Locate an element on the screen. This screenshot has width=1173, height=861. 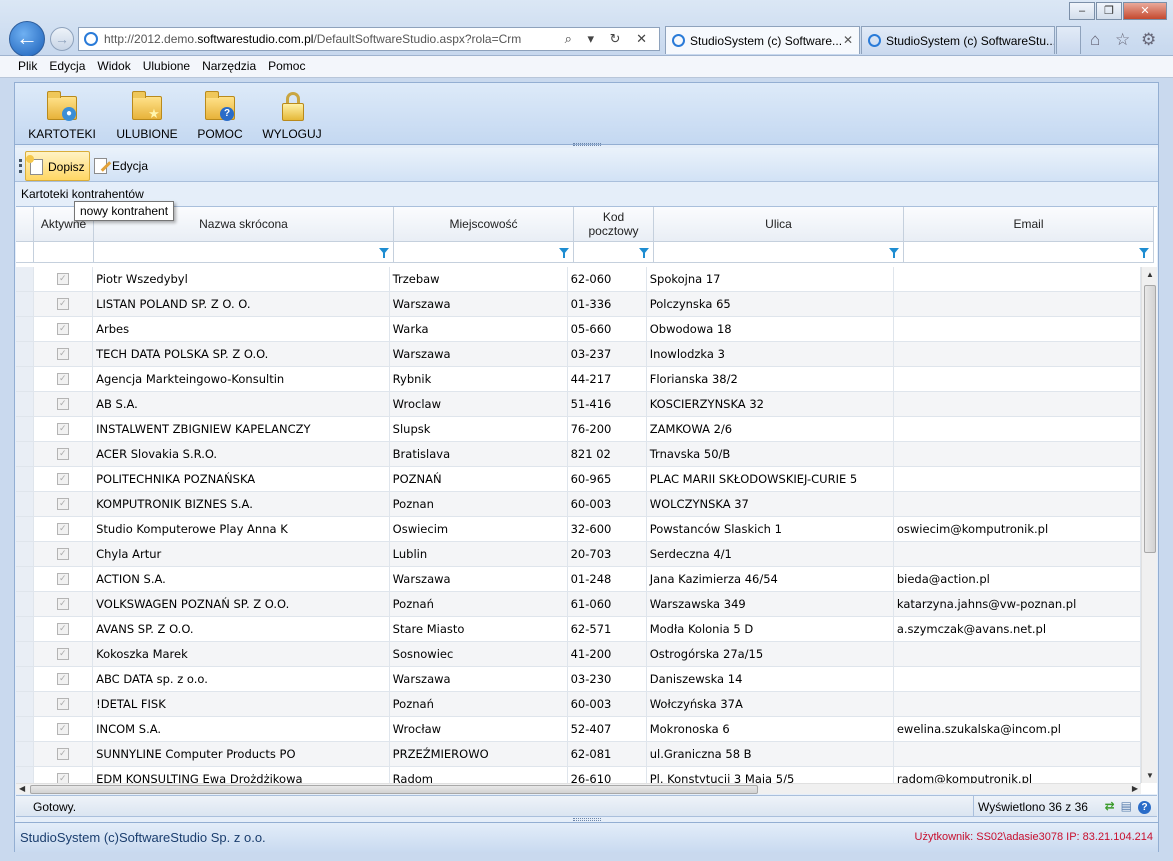
favorites-star-icon: ☆ is located at coordinates (1122, 40).